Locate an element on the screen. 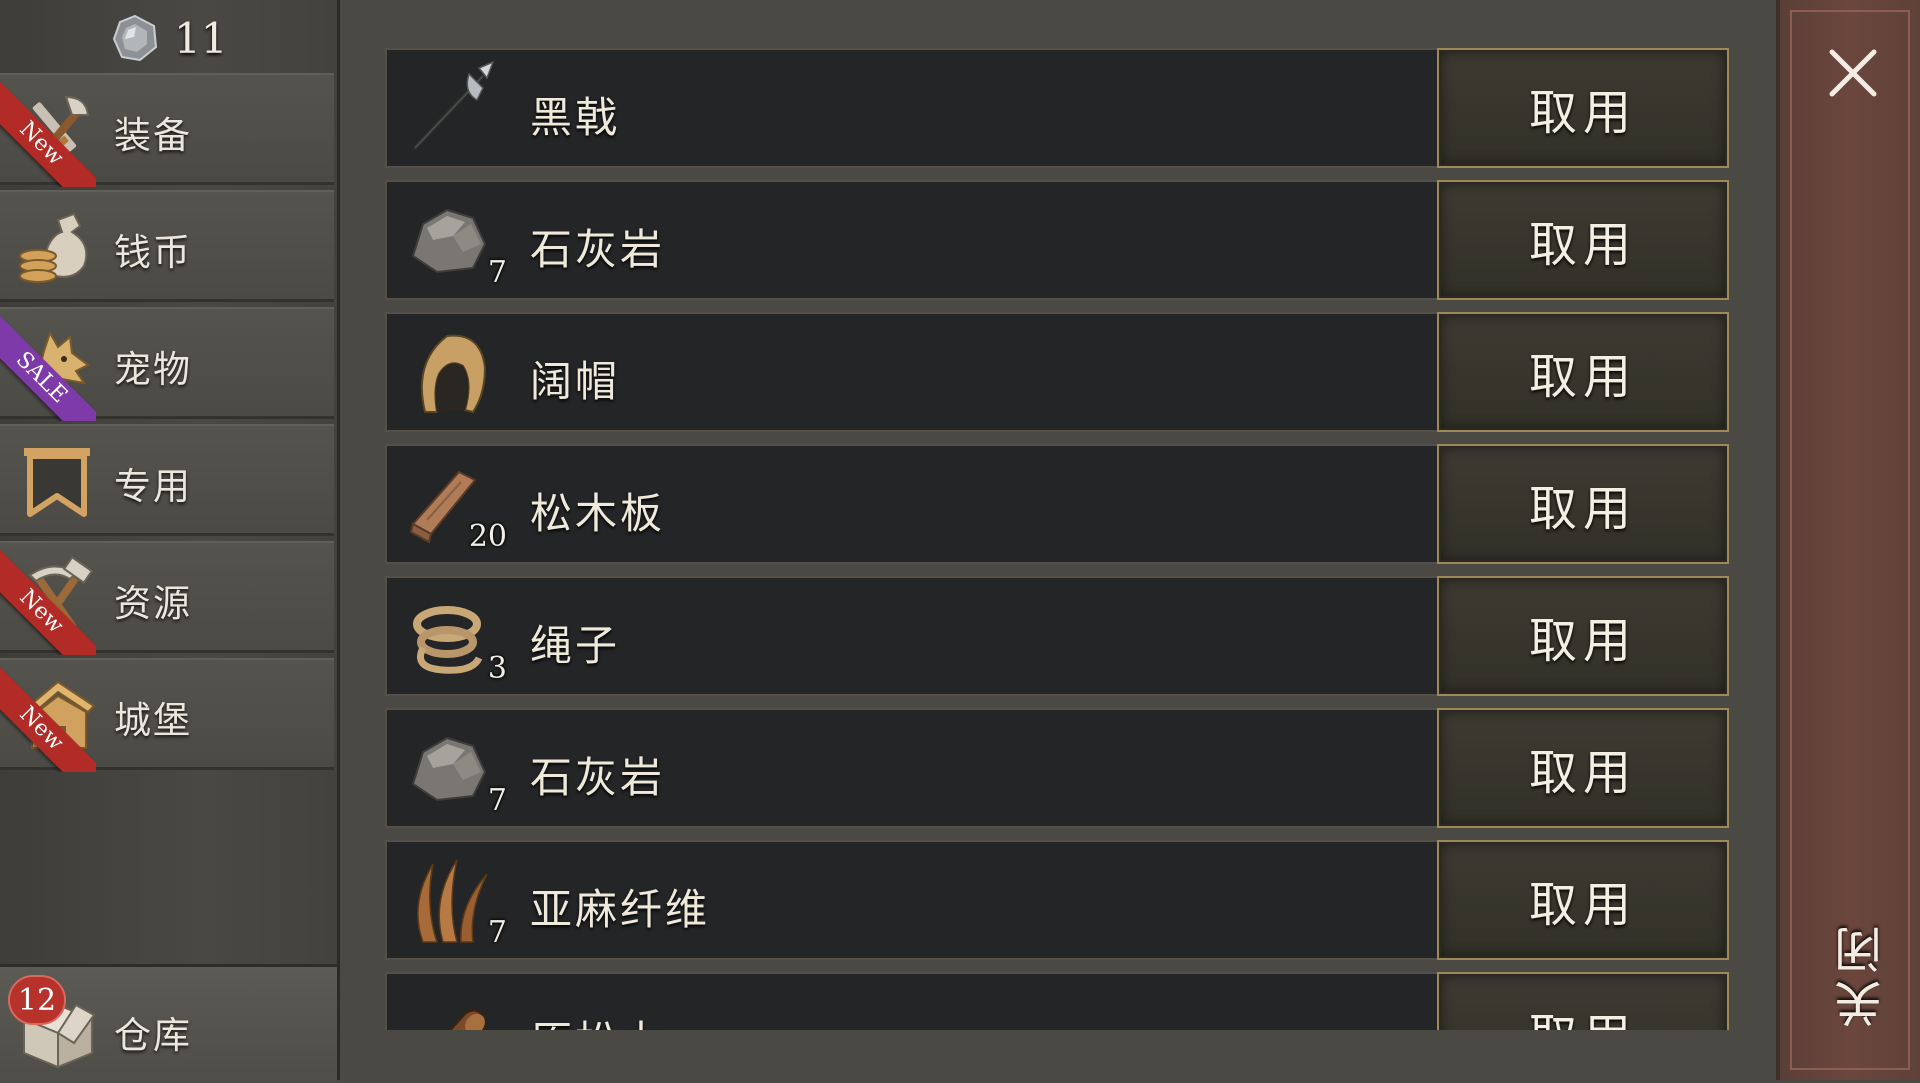  sidebar-item-pets: 宠物 SALE is located at coordinates (167, 364).